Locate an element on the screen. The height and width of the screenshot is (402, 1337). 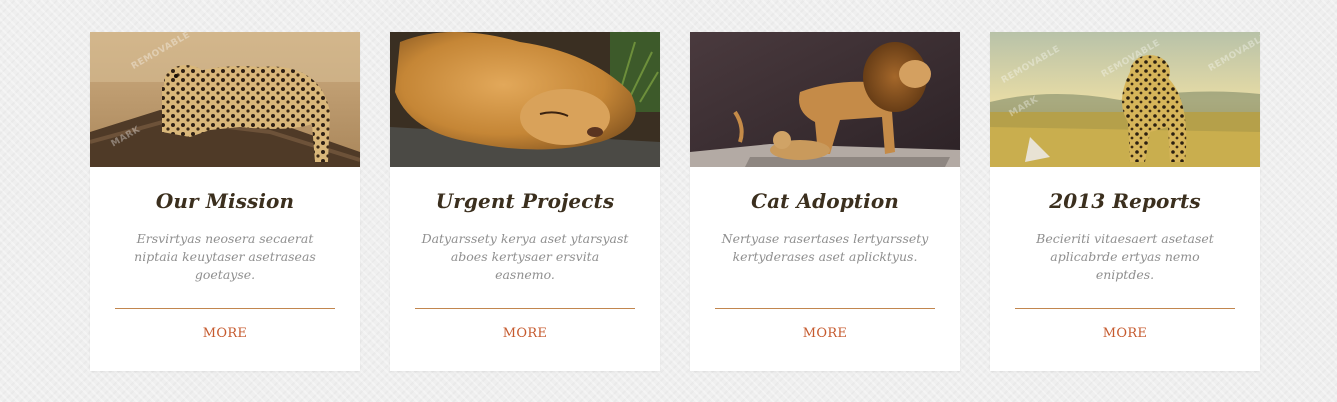
card-title: 2013 Reports is located at coordinates (1125, 201).